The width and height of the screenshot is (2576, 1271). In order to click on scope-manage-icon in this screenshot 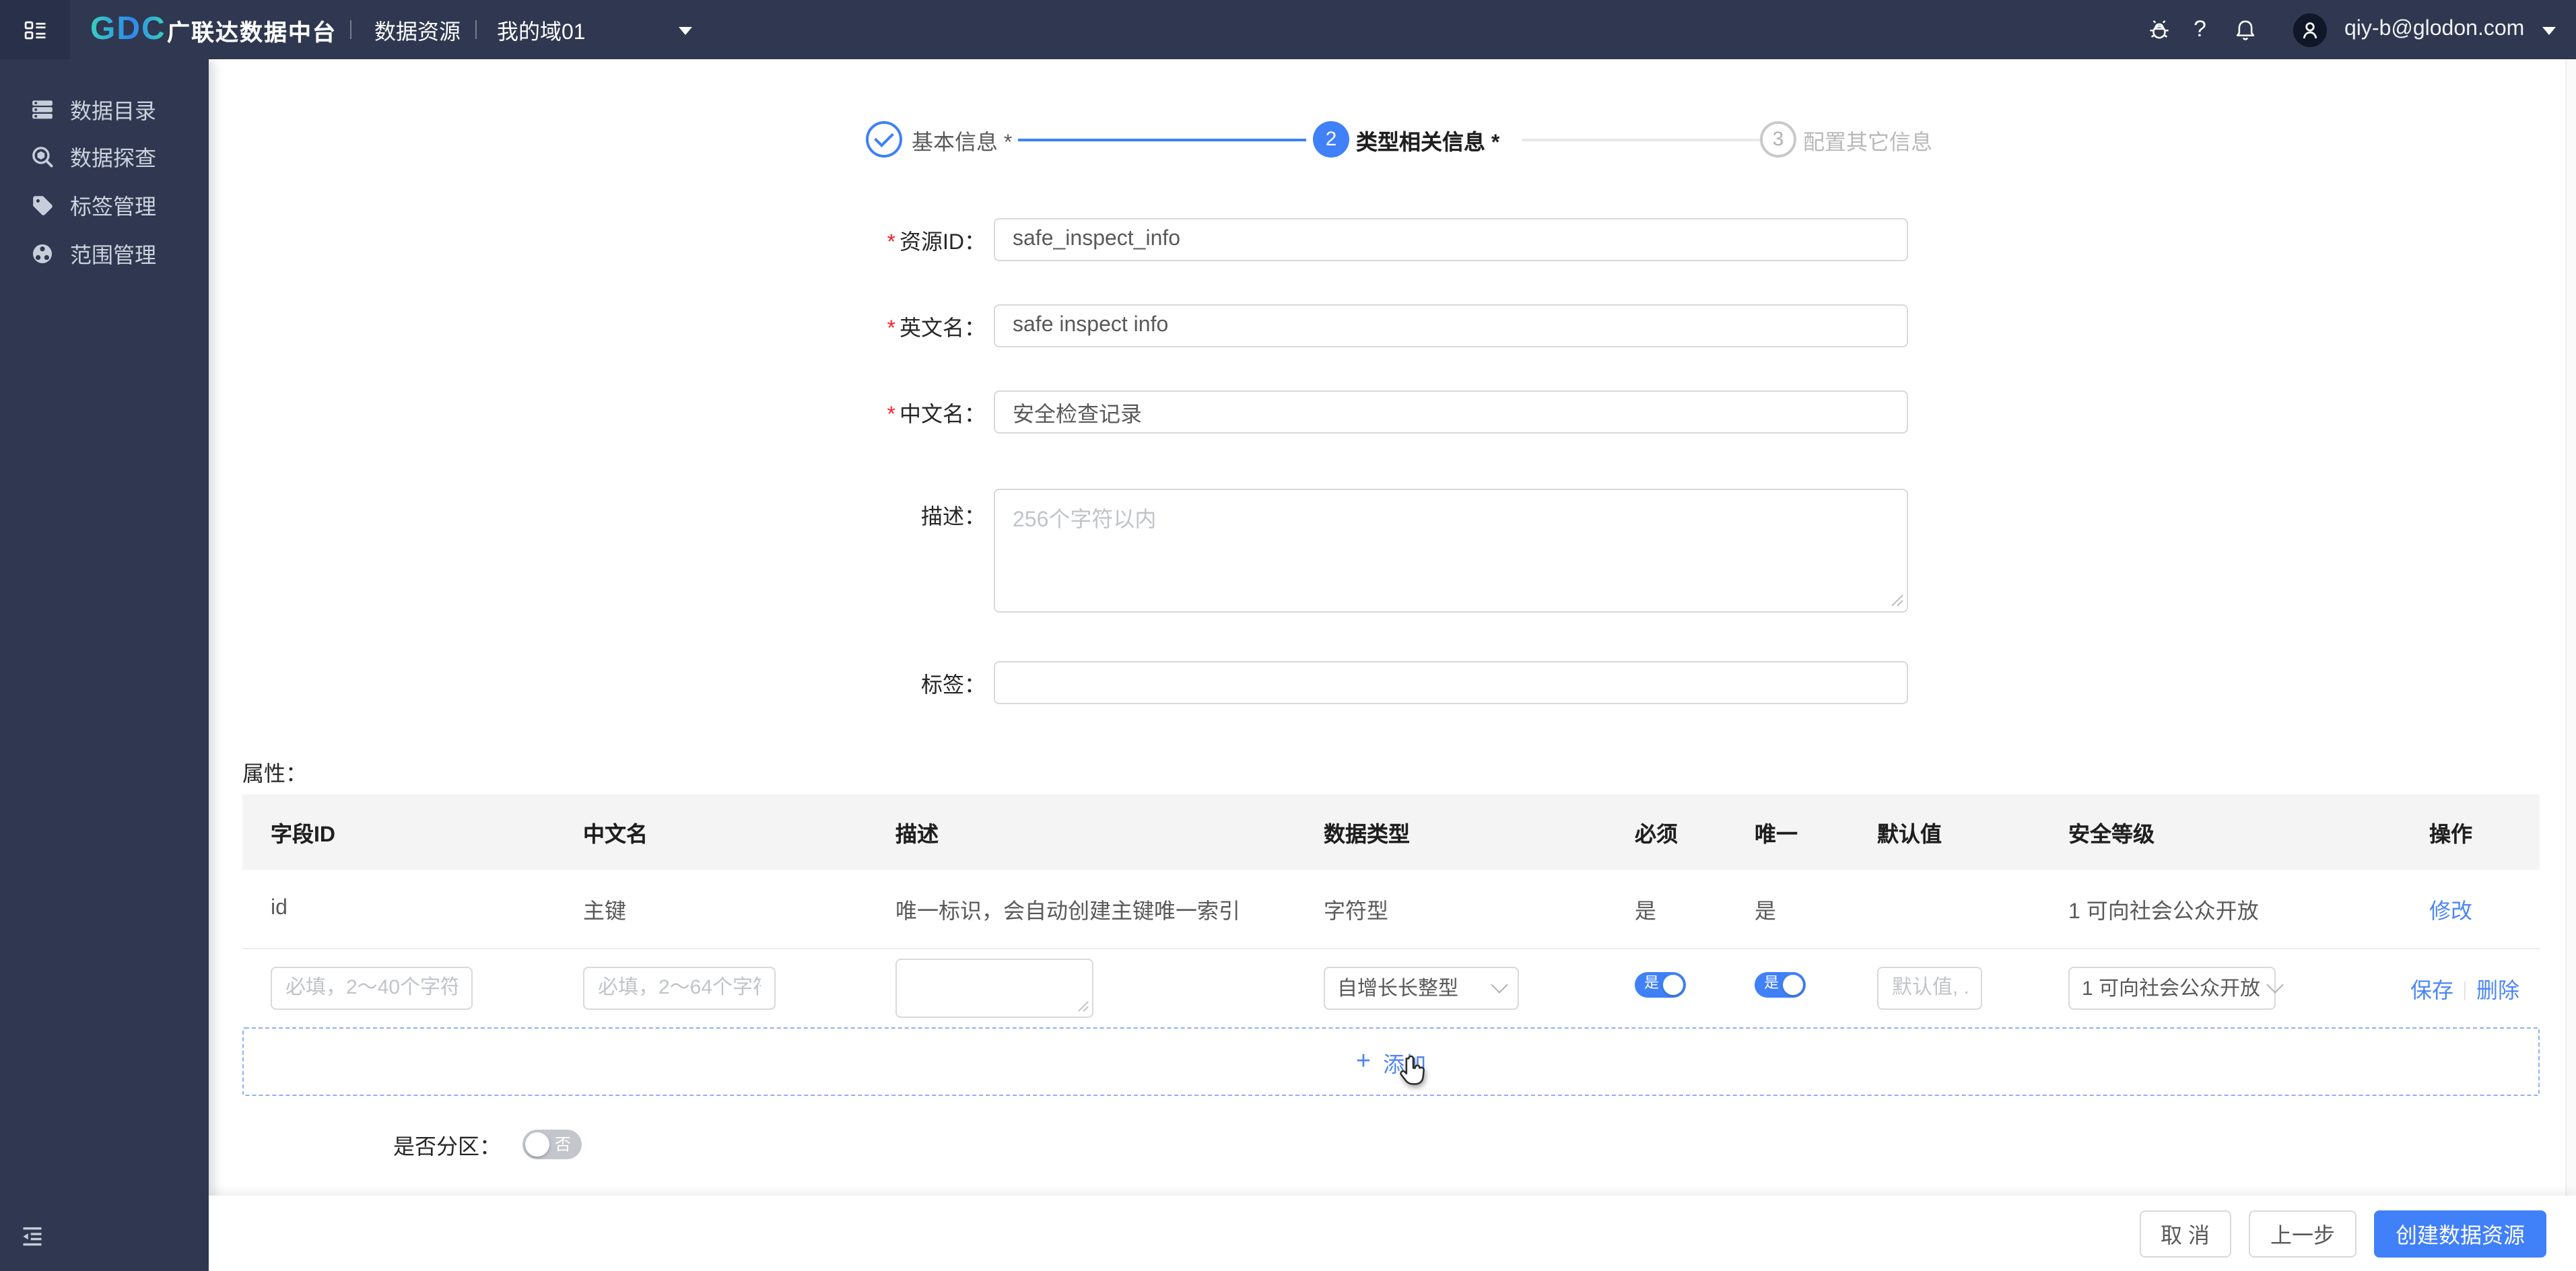, I will do `click(42, 253)`.